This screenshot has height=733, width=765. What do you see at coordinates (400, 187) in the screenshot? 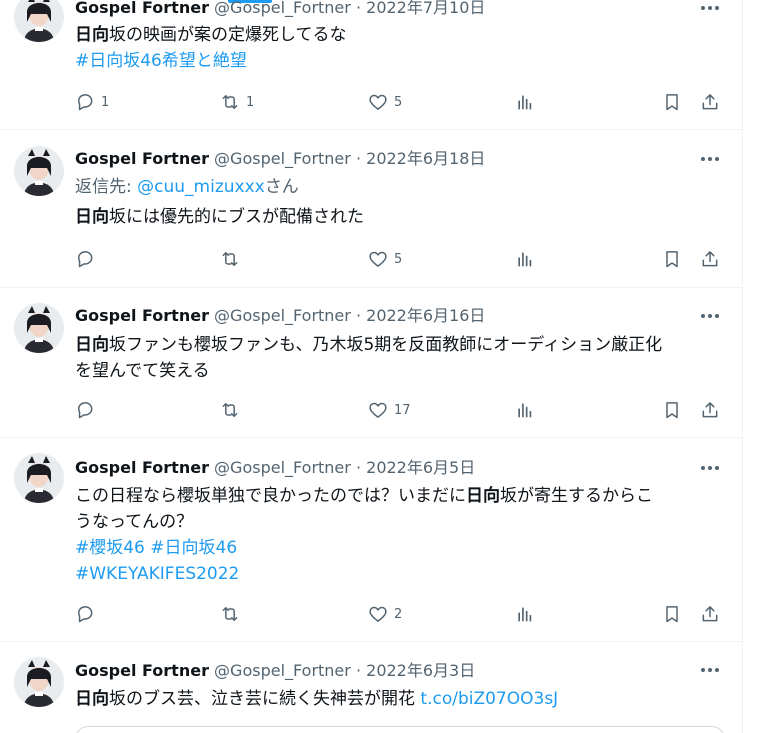
I see `reply-context: 返信先: @cuu_mizuxxxさん` at bounding box center [400, 187].